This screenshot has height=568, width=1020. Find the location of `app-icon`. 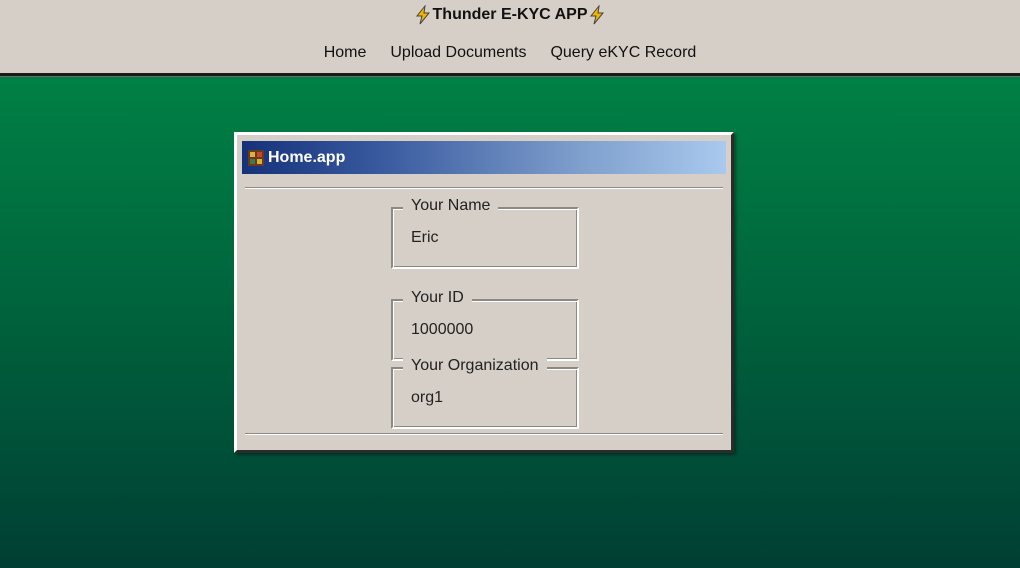

app-icon is located at coordinates (256, 157).